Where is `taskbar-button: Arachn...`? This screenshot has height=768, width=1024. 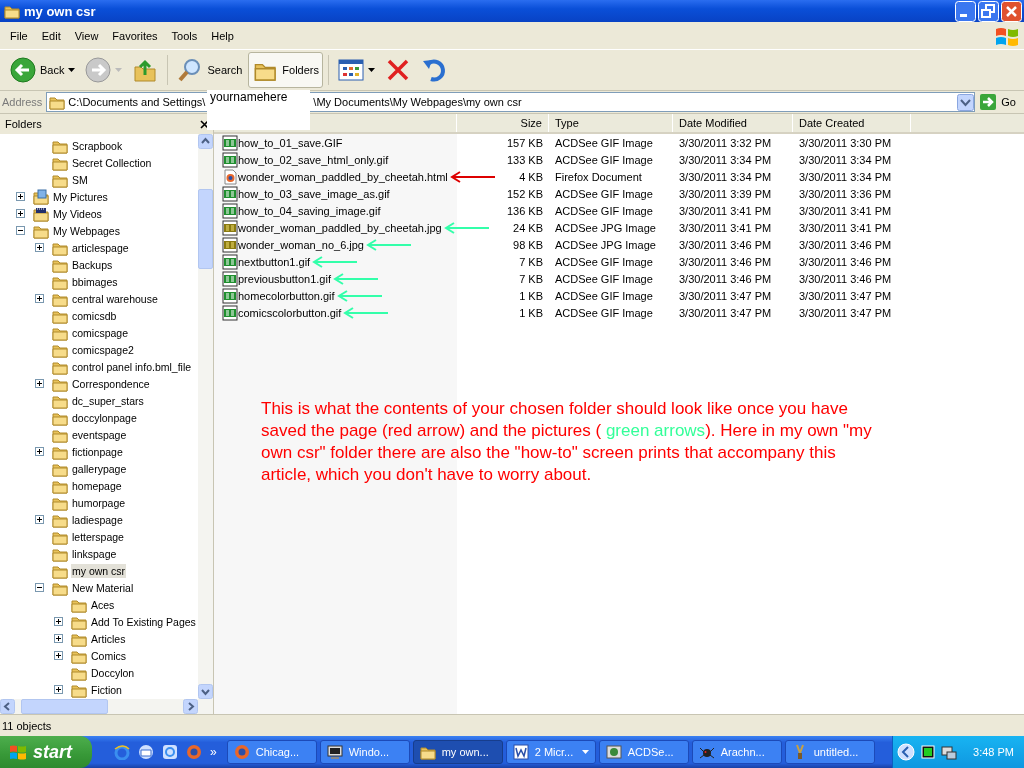 taskbar-button: Arachn... is located at coordinates (736, 752).